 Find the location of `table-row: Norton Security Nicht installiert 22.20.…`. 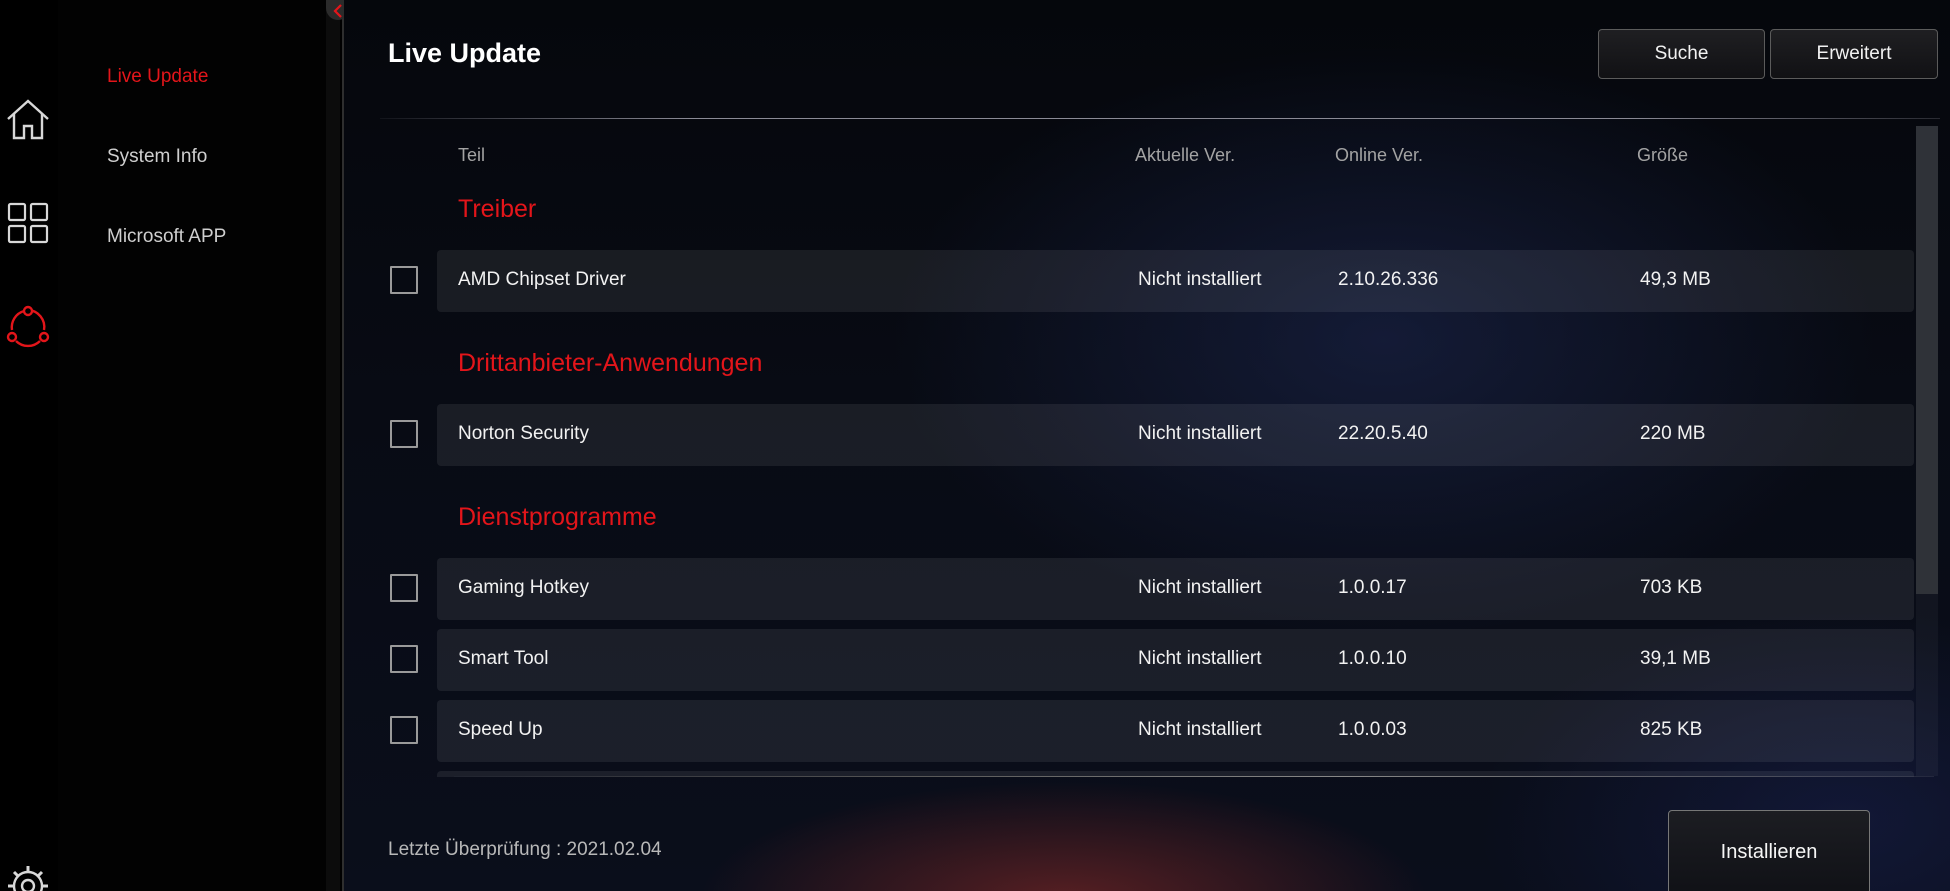

table-row: Norton Security Nicht installiert 22.20.… is located at coordinates (1129, 435).